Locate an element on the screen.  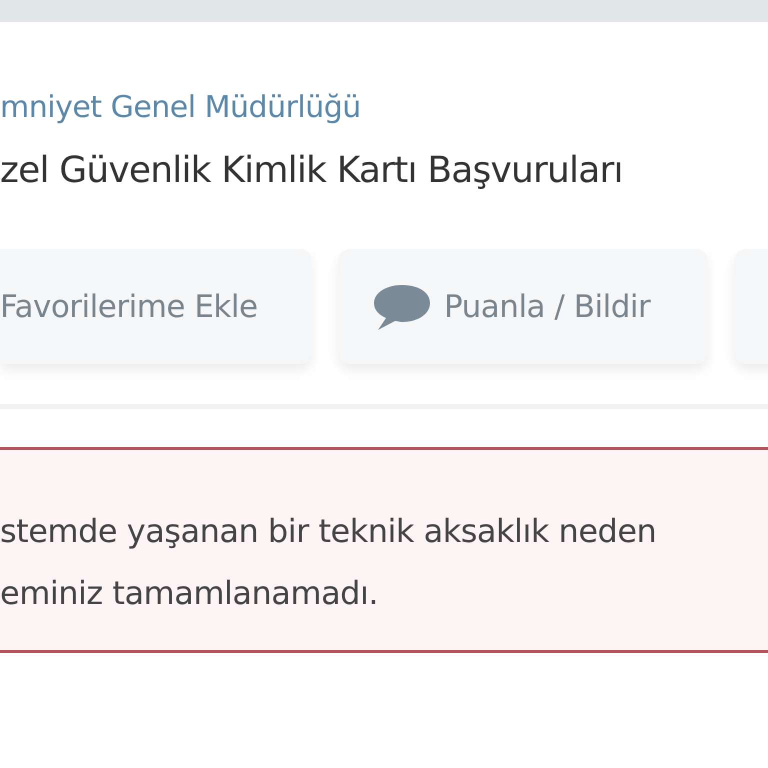
error-message: stemde yaşanan bir teknik aksaklık neden is located at coordinates (329, 531).